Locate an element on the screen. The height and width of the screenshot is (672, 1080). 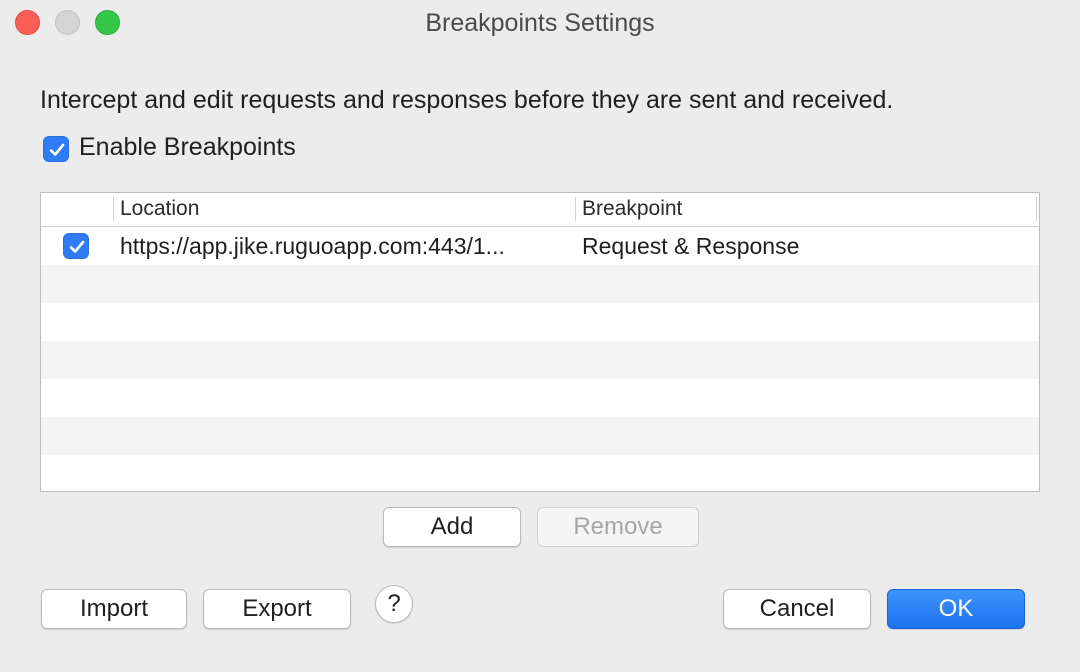
export-button: Export is located at coordinates (277, 609).